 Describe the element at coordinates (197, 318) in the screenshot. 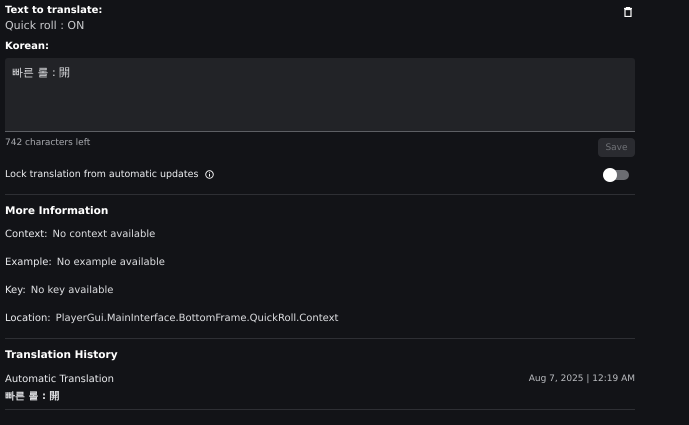

I see `field-value: PlayerGui.MainInterface.BottomFrame.QuickRoll.Context` at that location.